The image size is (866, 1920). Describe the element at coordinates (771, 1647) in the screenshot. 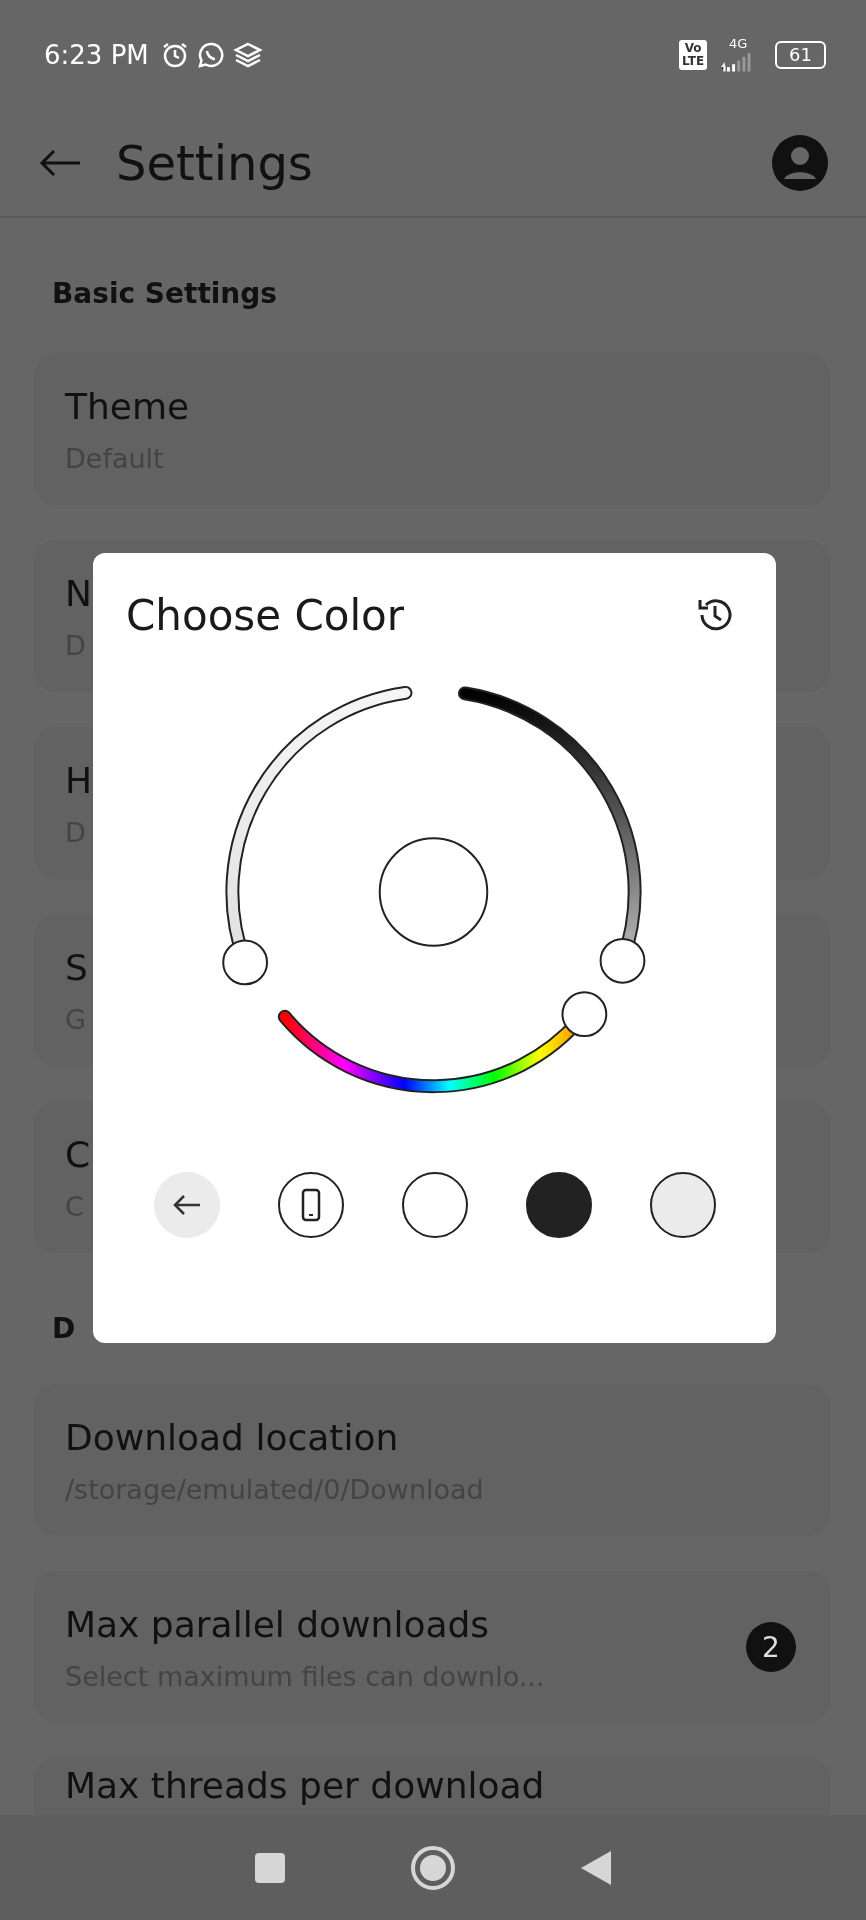

I see `count-badge: 2` at that location.